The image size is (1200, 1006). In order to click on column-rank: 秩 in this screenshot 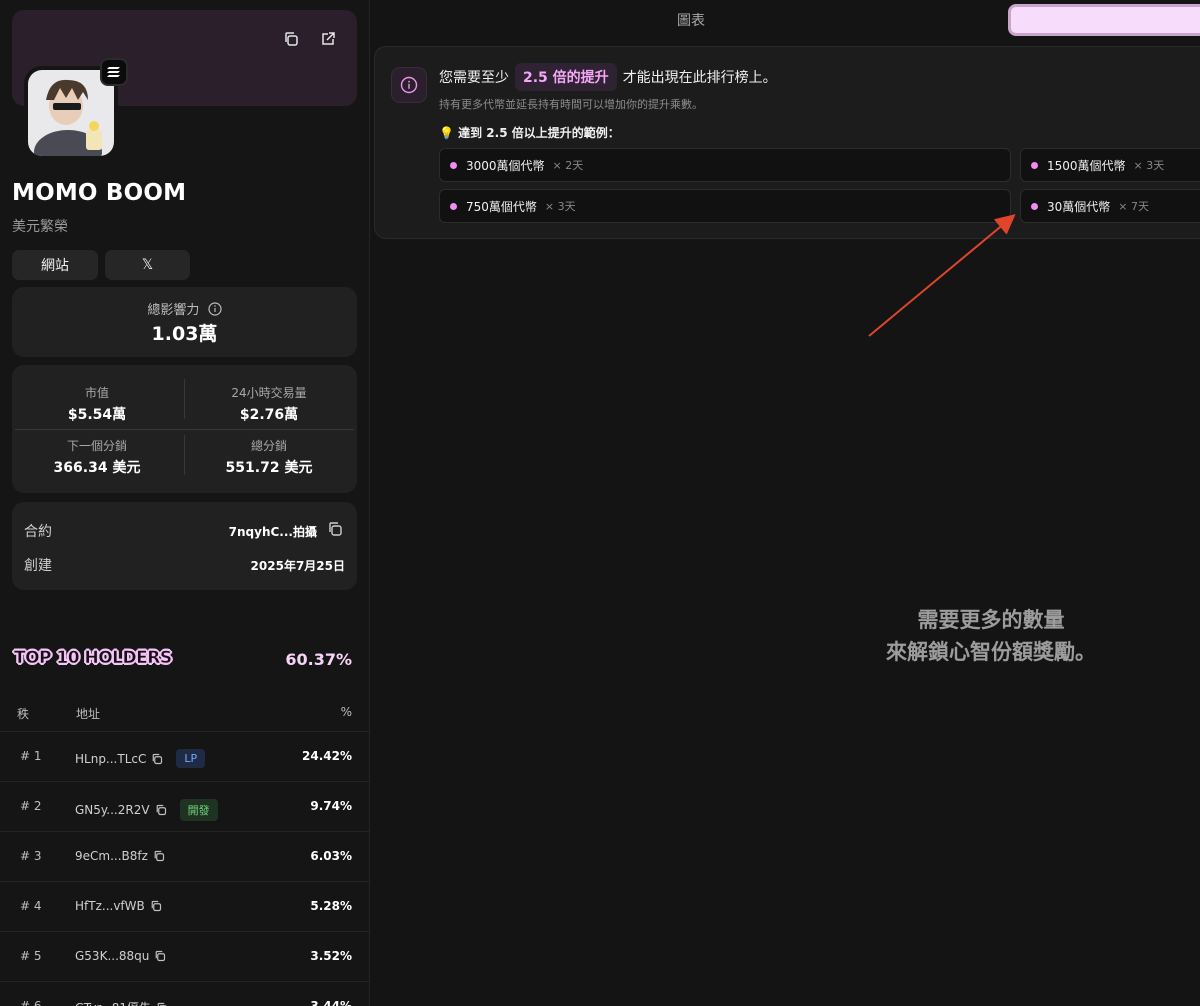, I will do `click(23, 714)`.